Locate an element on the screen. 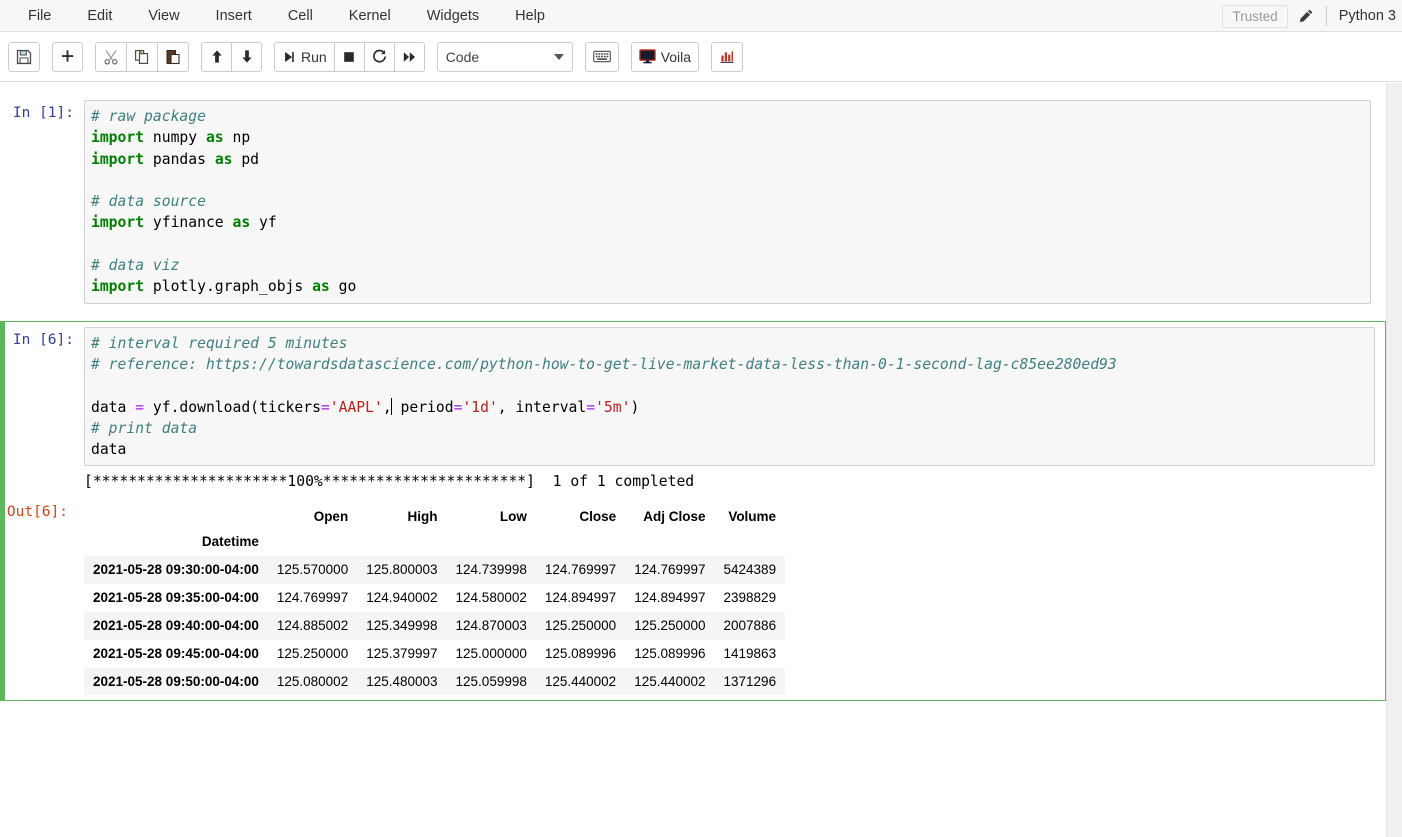 This screenshot has width=1402, height=837. dataframe-cell: 2398829 is located at coordinates (750, 598).